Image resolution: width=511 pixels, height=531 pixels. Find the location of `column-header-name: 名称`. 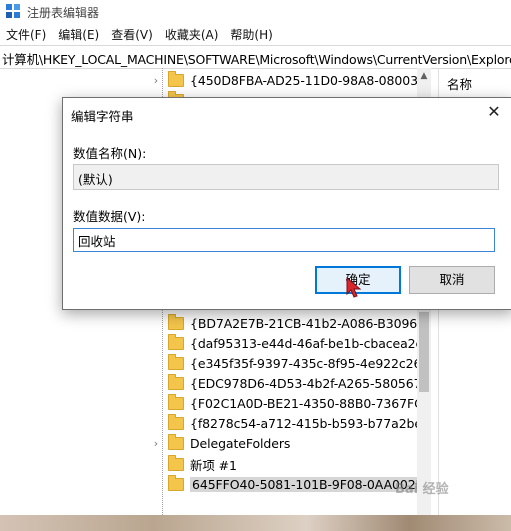

column-header-name: 名称 is located at coordinates (459, 83).